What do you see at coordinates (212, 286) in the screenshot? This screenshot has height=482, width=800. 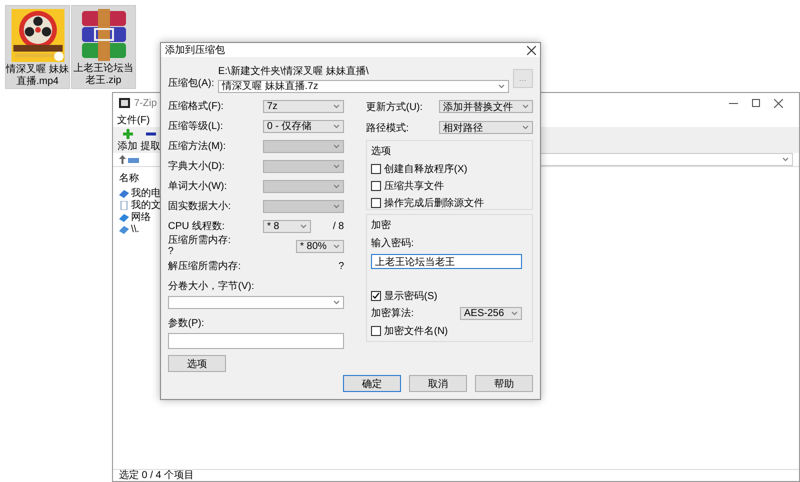 I see `field-label: 分卷大小，字节(V):` at bounding box center [212, 286].